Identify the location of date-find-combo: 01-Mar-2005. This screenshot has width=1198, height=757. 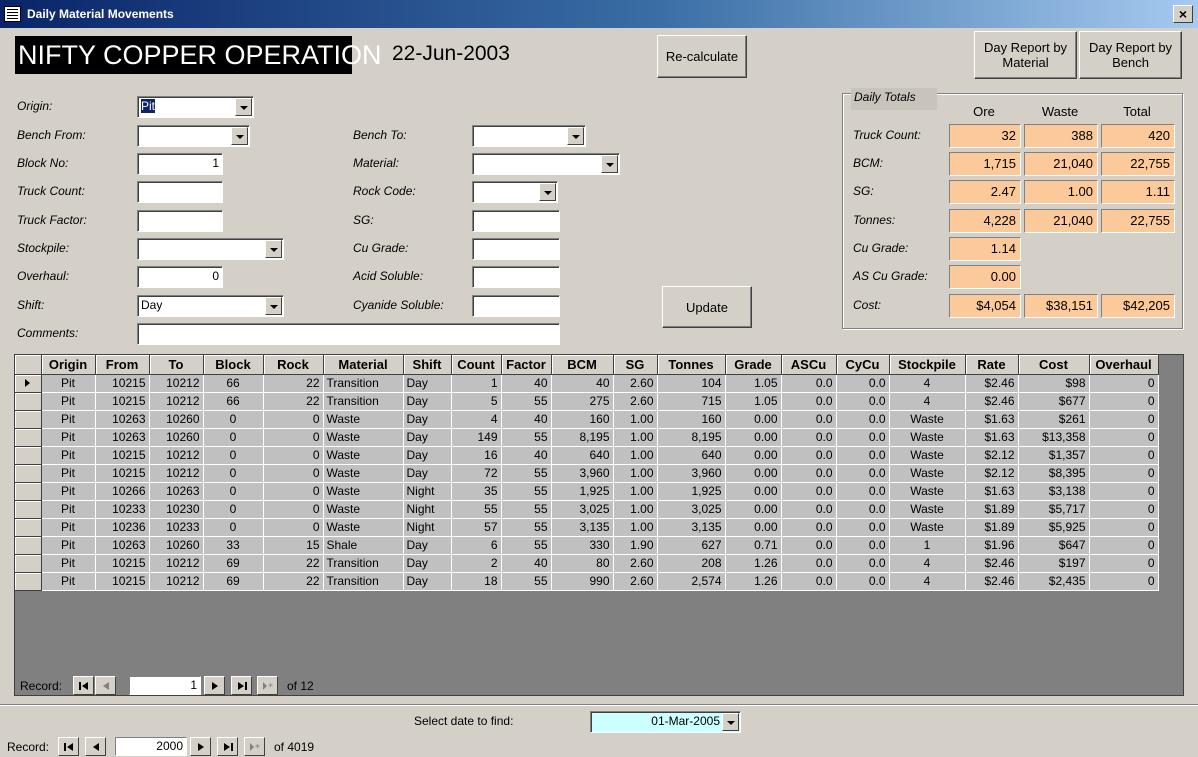
(665, 722).